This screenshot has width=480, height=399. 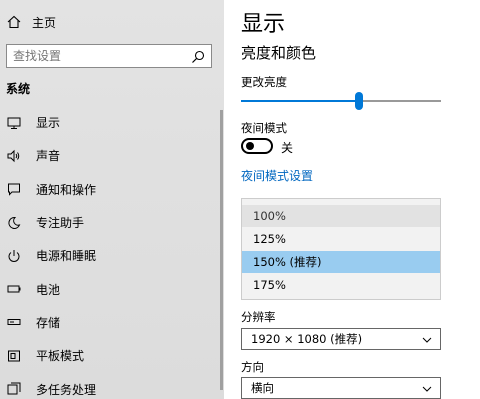 What do you see at coordinates (31, 22) in the screenshot?
I see `home-button: 主页` at bounding box center [31, 22].